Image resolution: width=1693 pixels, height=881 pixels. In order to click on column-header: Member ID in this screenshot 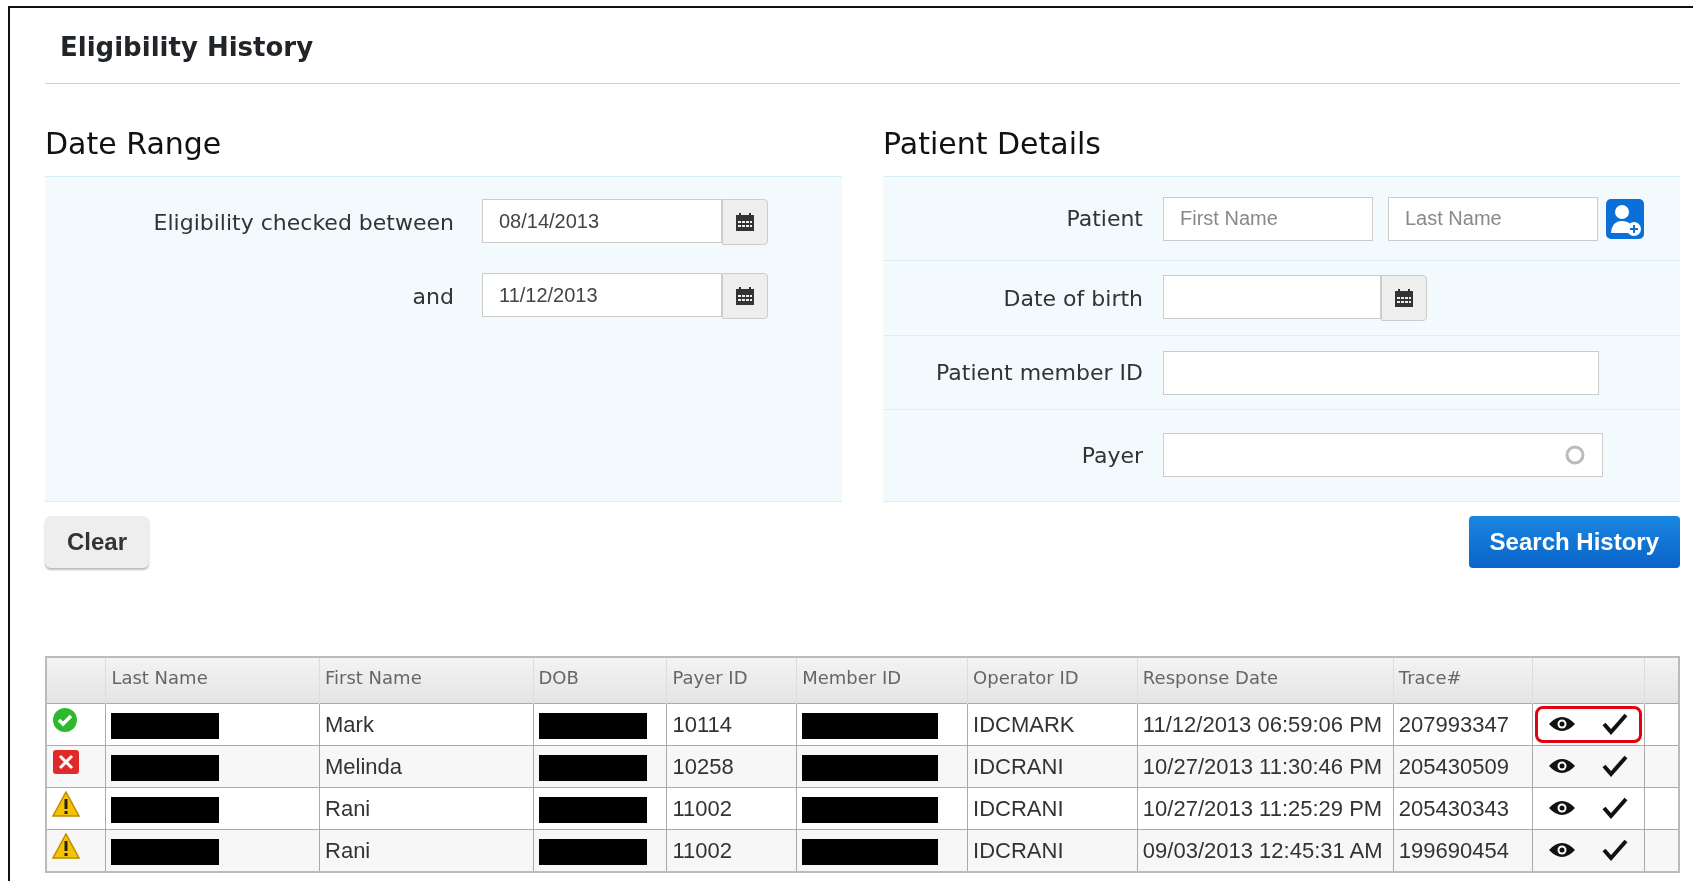, I will do `click(882, 680)`.